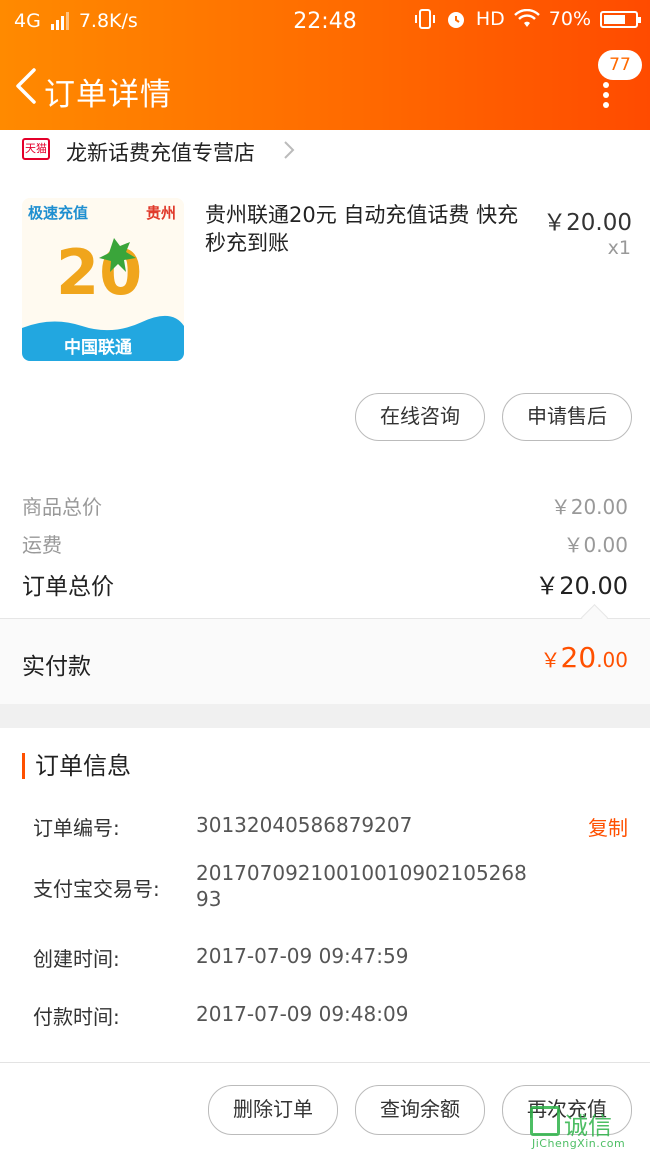  I want to click on shop-row: 天猫 龙新话费充值专营店, so click(325, 151).